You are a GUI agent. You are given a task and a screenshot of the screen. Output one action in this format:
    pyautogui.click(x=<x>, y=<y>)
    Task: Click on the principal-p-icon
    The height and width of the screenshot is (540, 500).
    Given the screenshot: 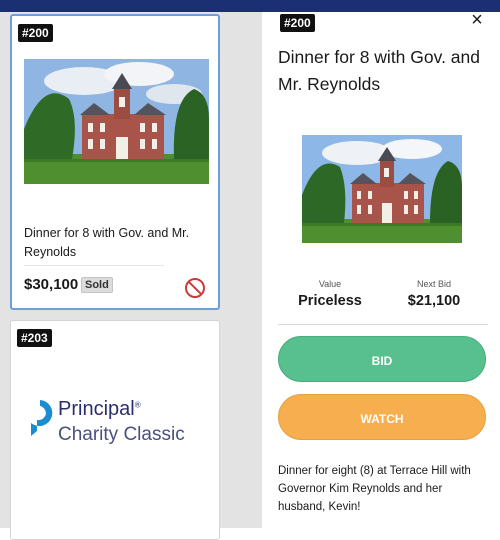 What is the action you would take?
    pyautogui.click(x=42, y=418)
    